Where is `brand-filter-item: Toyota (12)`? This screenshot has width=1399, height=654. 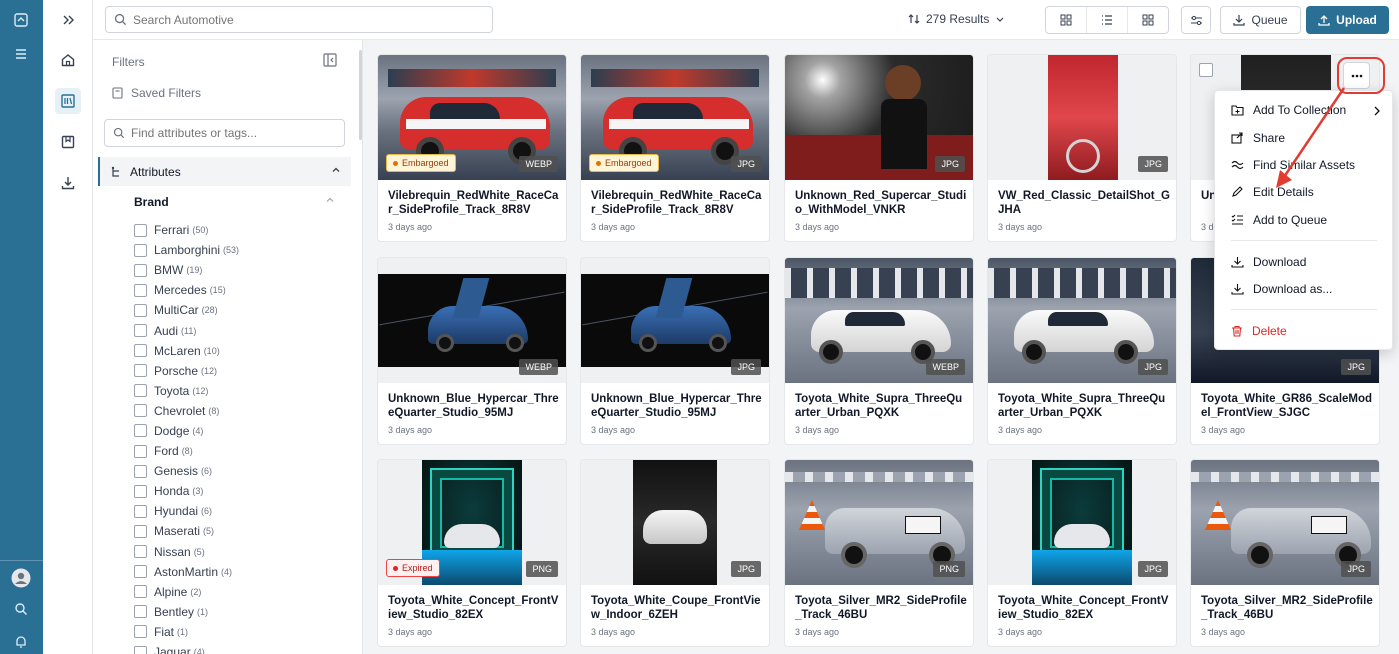
brand-filter-item: Toyota (12) is located at coordinates (186, 391).